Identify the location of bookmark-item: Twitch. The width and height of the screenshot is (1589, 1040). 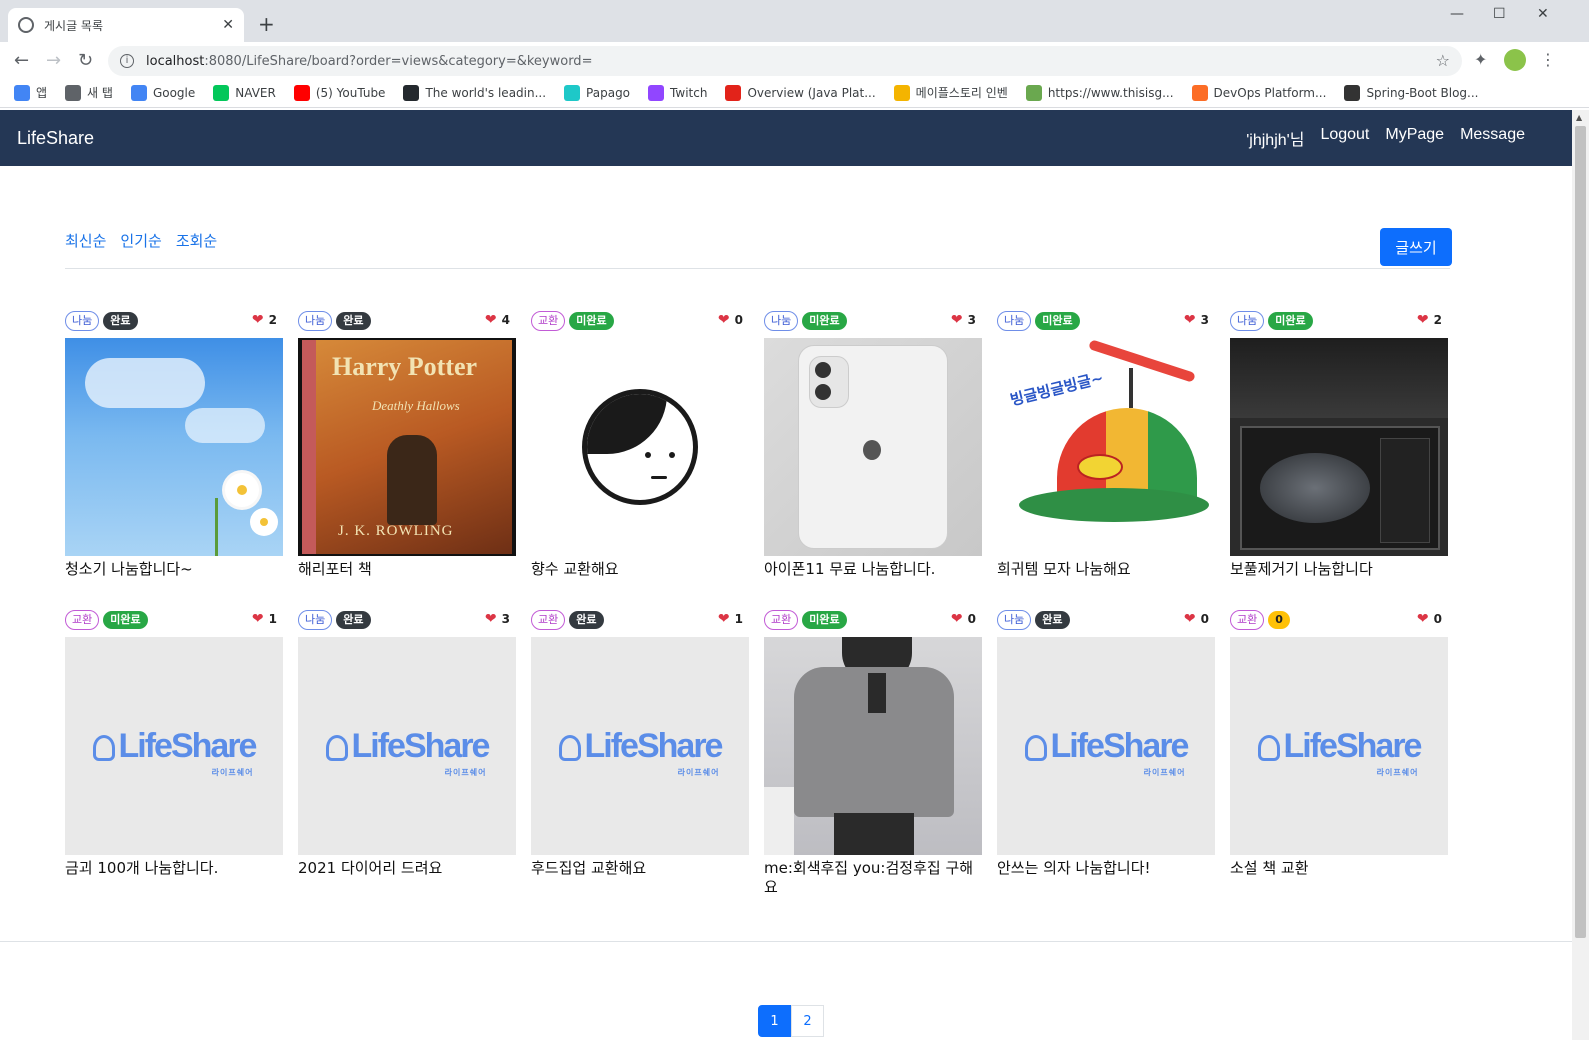
(677, 92).